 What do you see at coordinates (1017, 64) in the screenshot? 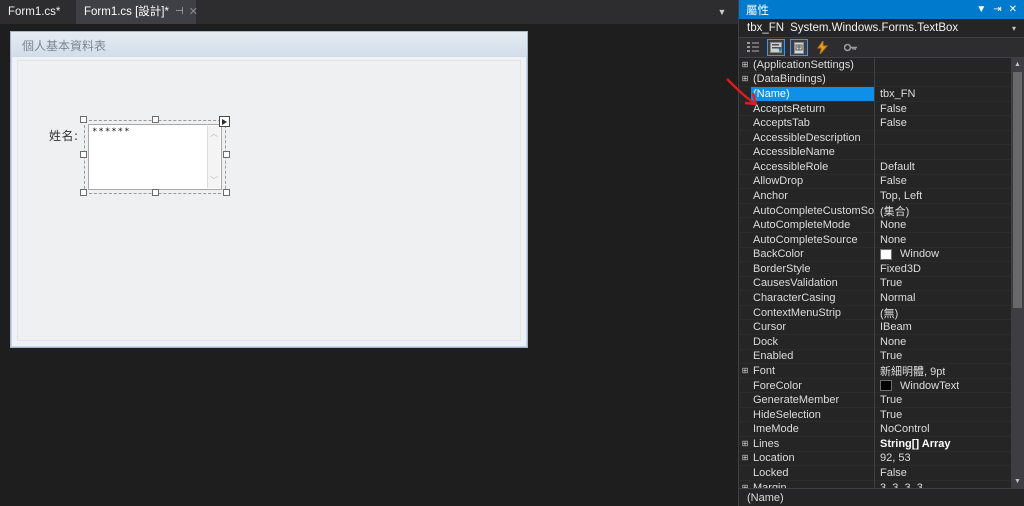
I see `scroll-up-icon: ▲` at bounding box center [1017, 64].